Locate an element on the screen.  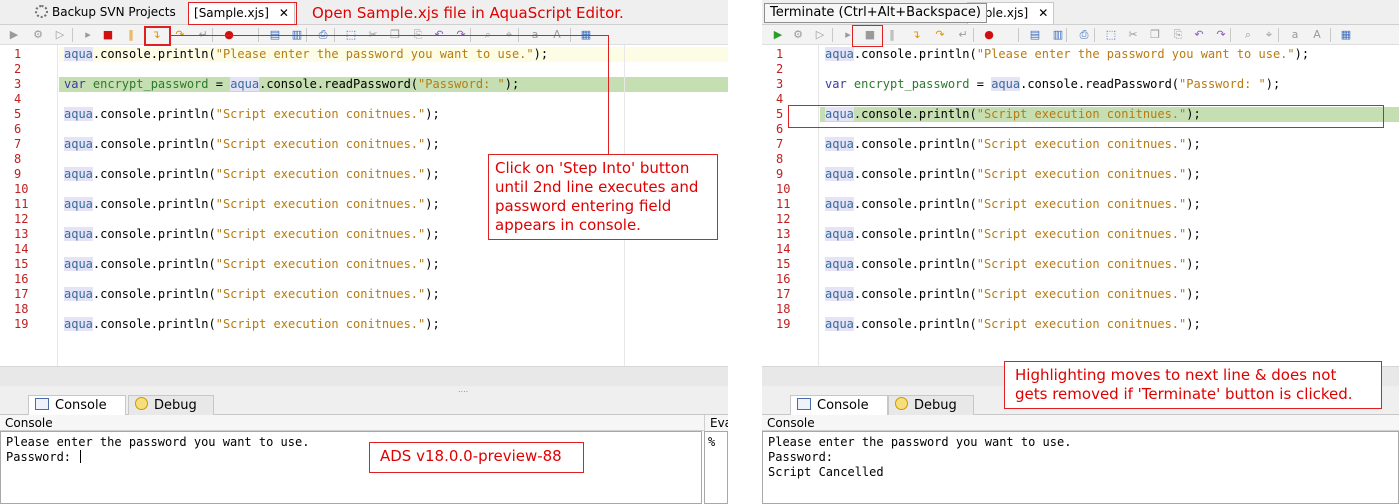
step-return-icon: ↵ is located at coordinates (963, 35).